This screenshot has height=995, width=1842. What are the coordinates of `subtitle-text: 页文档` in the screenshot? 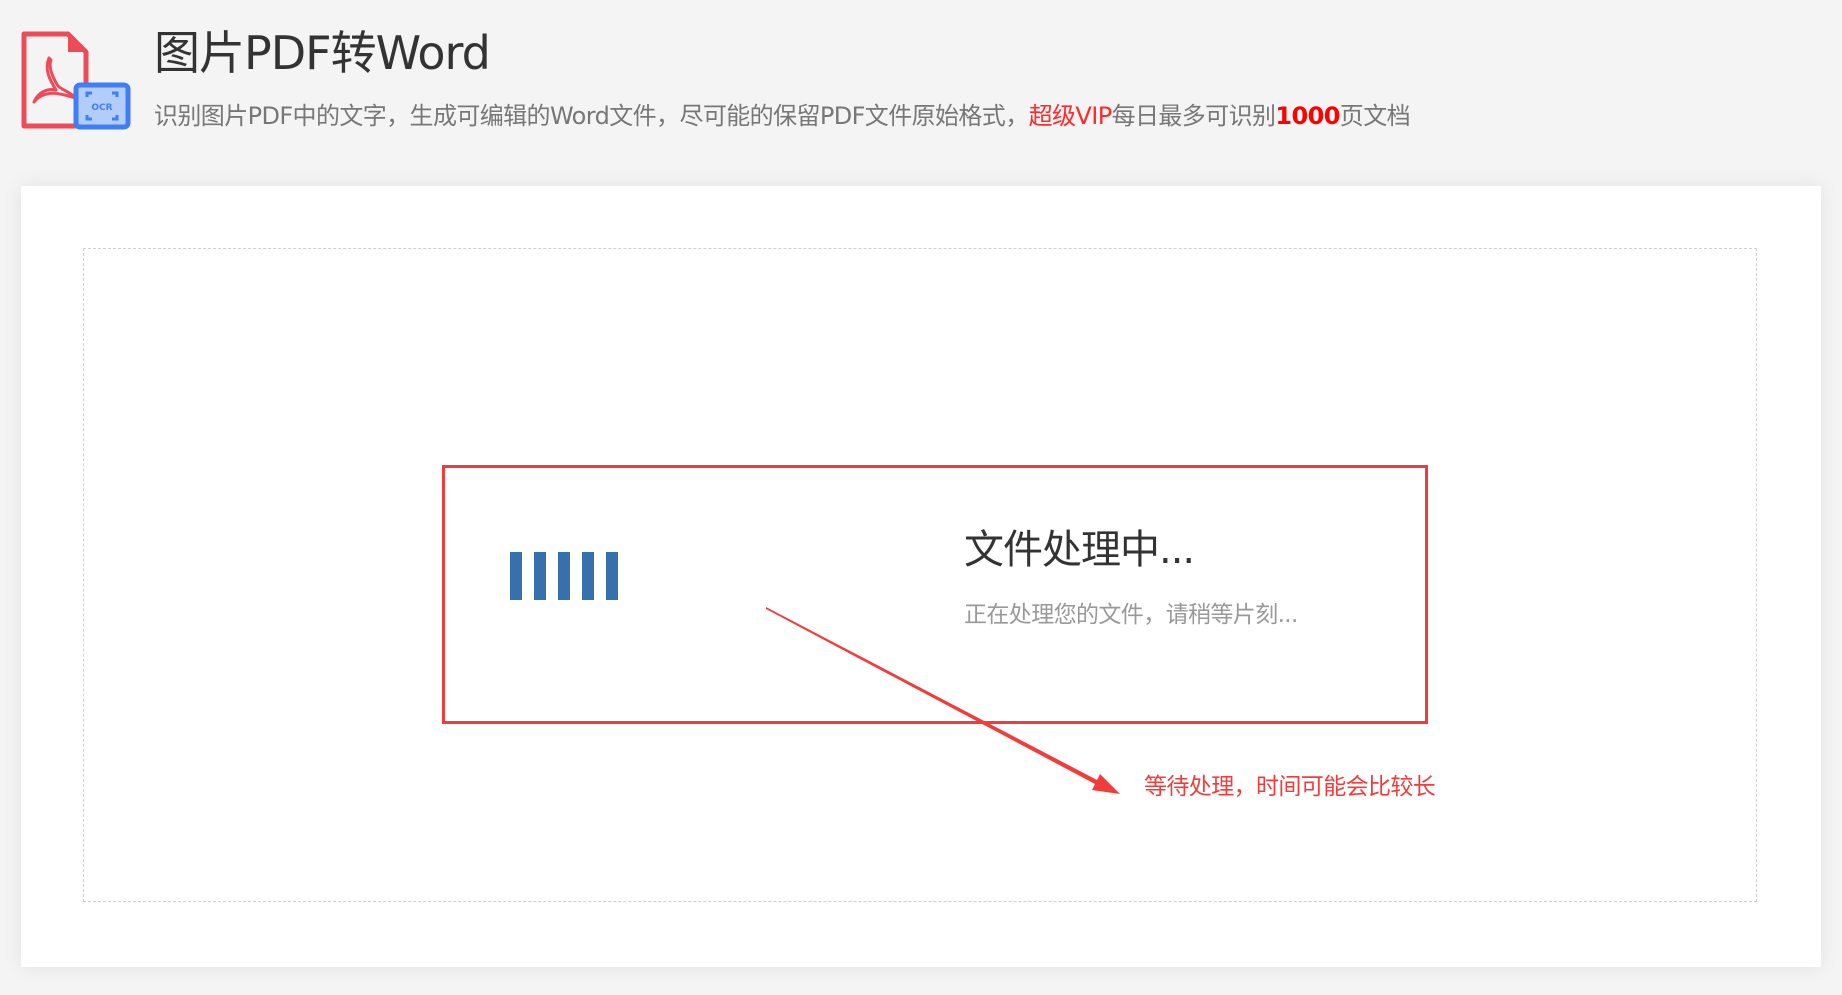 It's located at (1375, 116).